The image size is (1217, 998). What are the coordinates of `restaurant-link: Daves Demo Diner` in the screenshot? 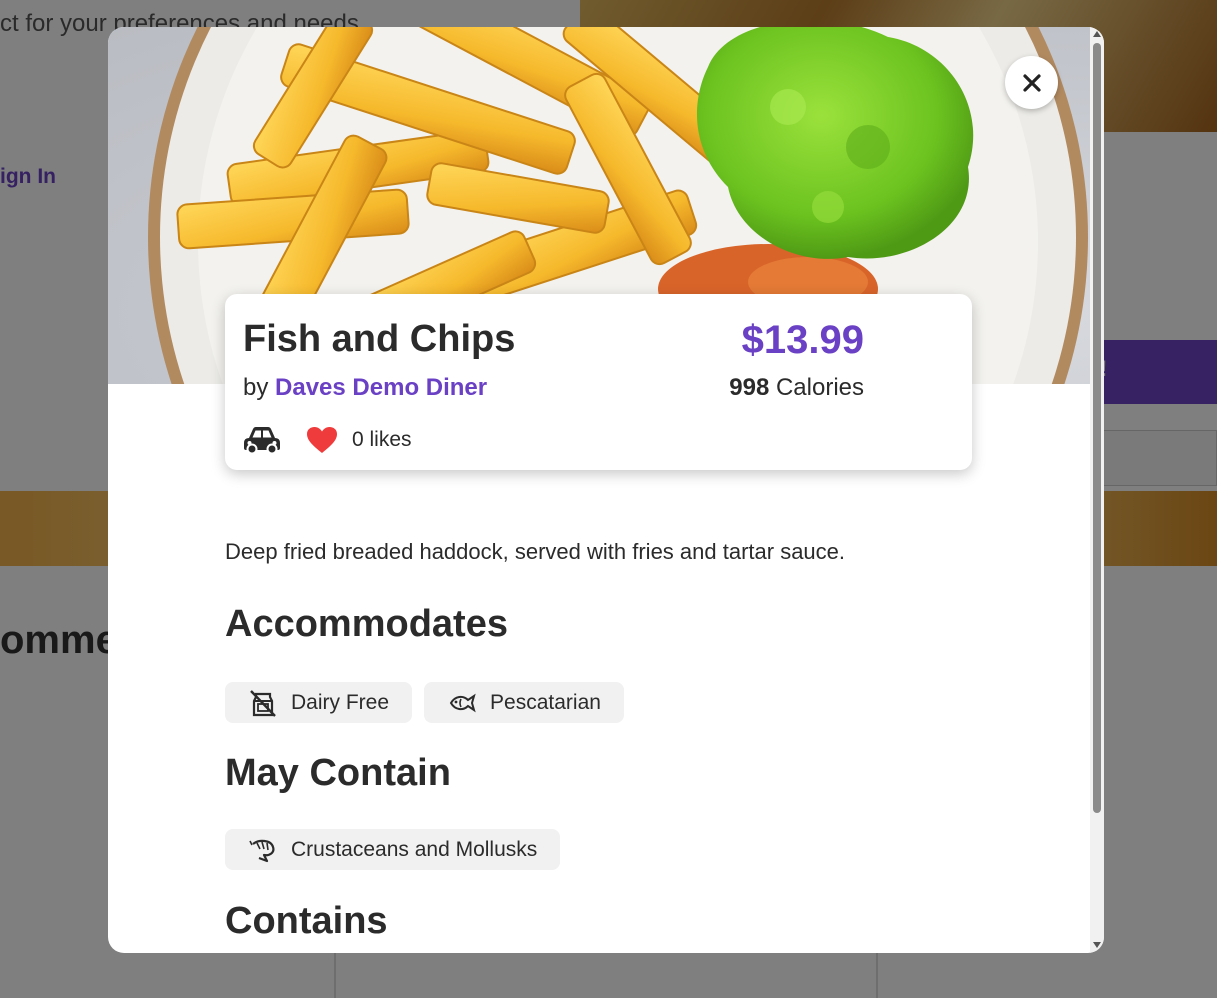 It's located at (381, 387).